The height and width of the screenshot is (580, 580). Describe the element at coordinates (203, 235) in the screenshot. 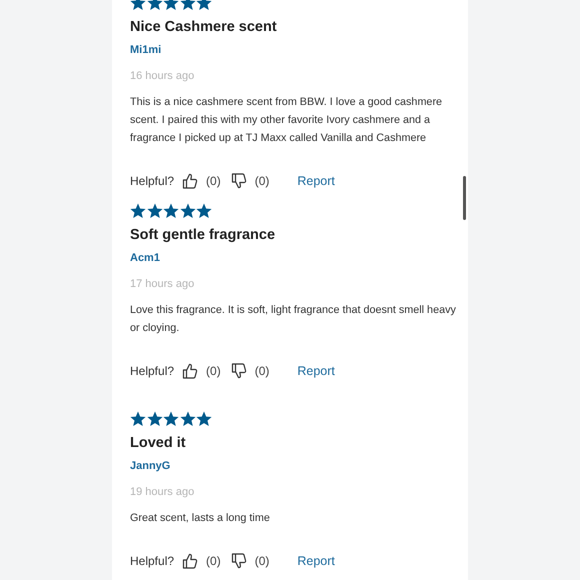

I see `review-title: Soft gentle fragrance` at that location.